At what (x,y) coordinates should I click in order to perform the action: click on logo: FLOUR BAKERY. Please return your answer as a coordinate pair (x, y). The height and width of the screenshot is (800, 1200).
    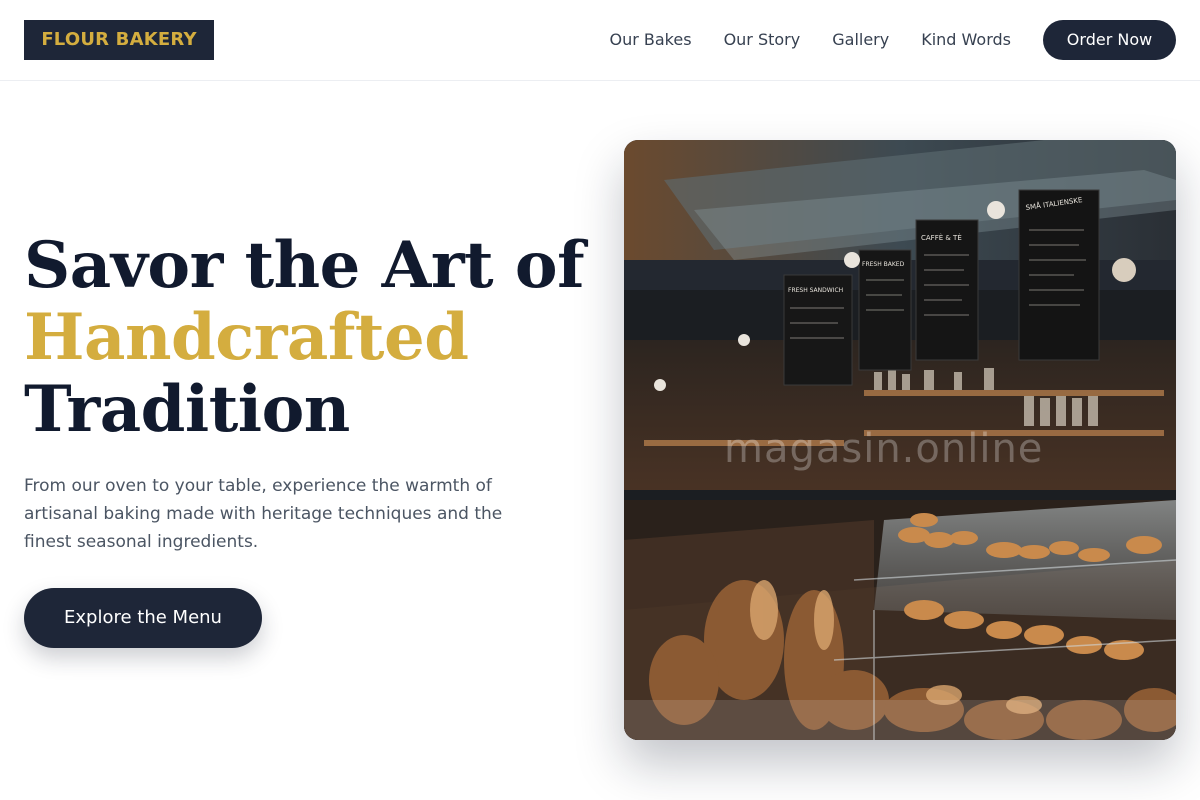
    Looking at the image, I should click on (119, 40).